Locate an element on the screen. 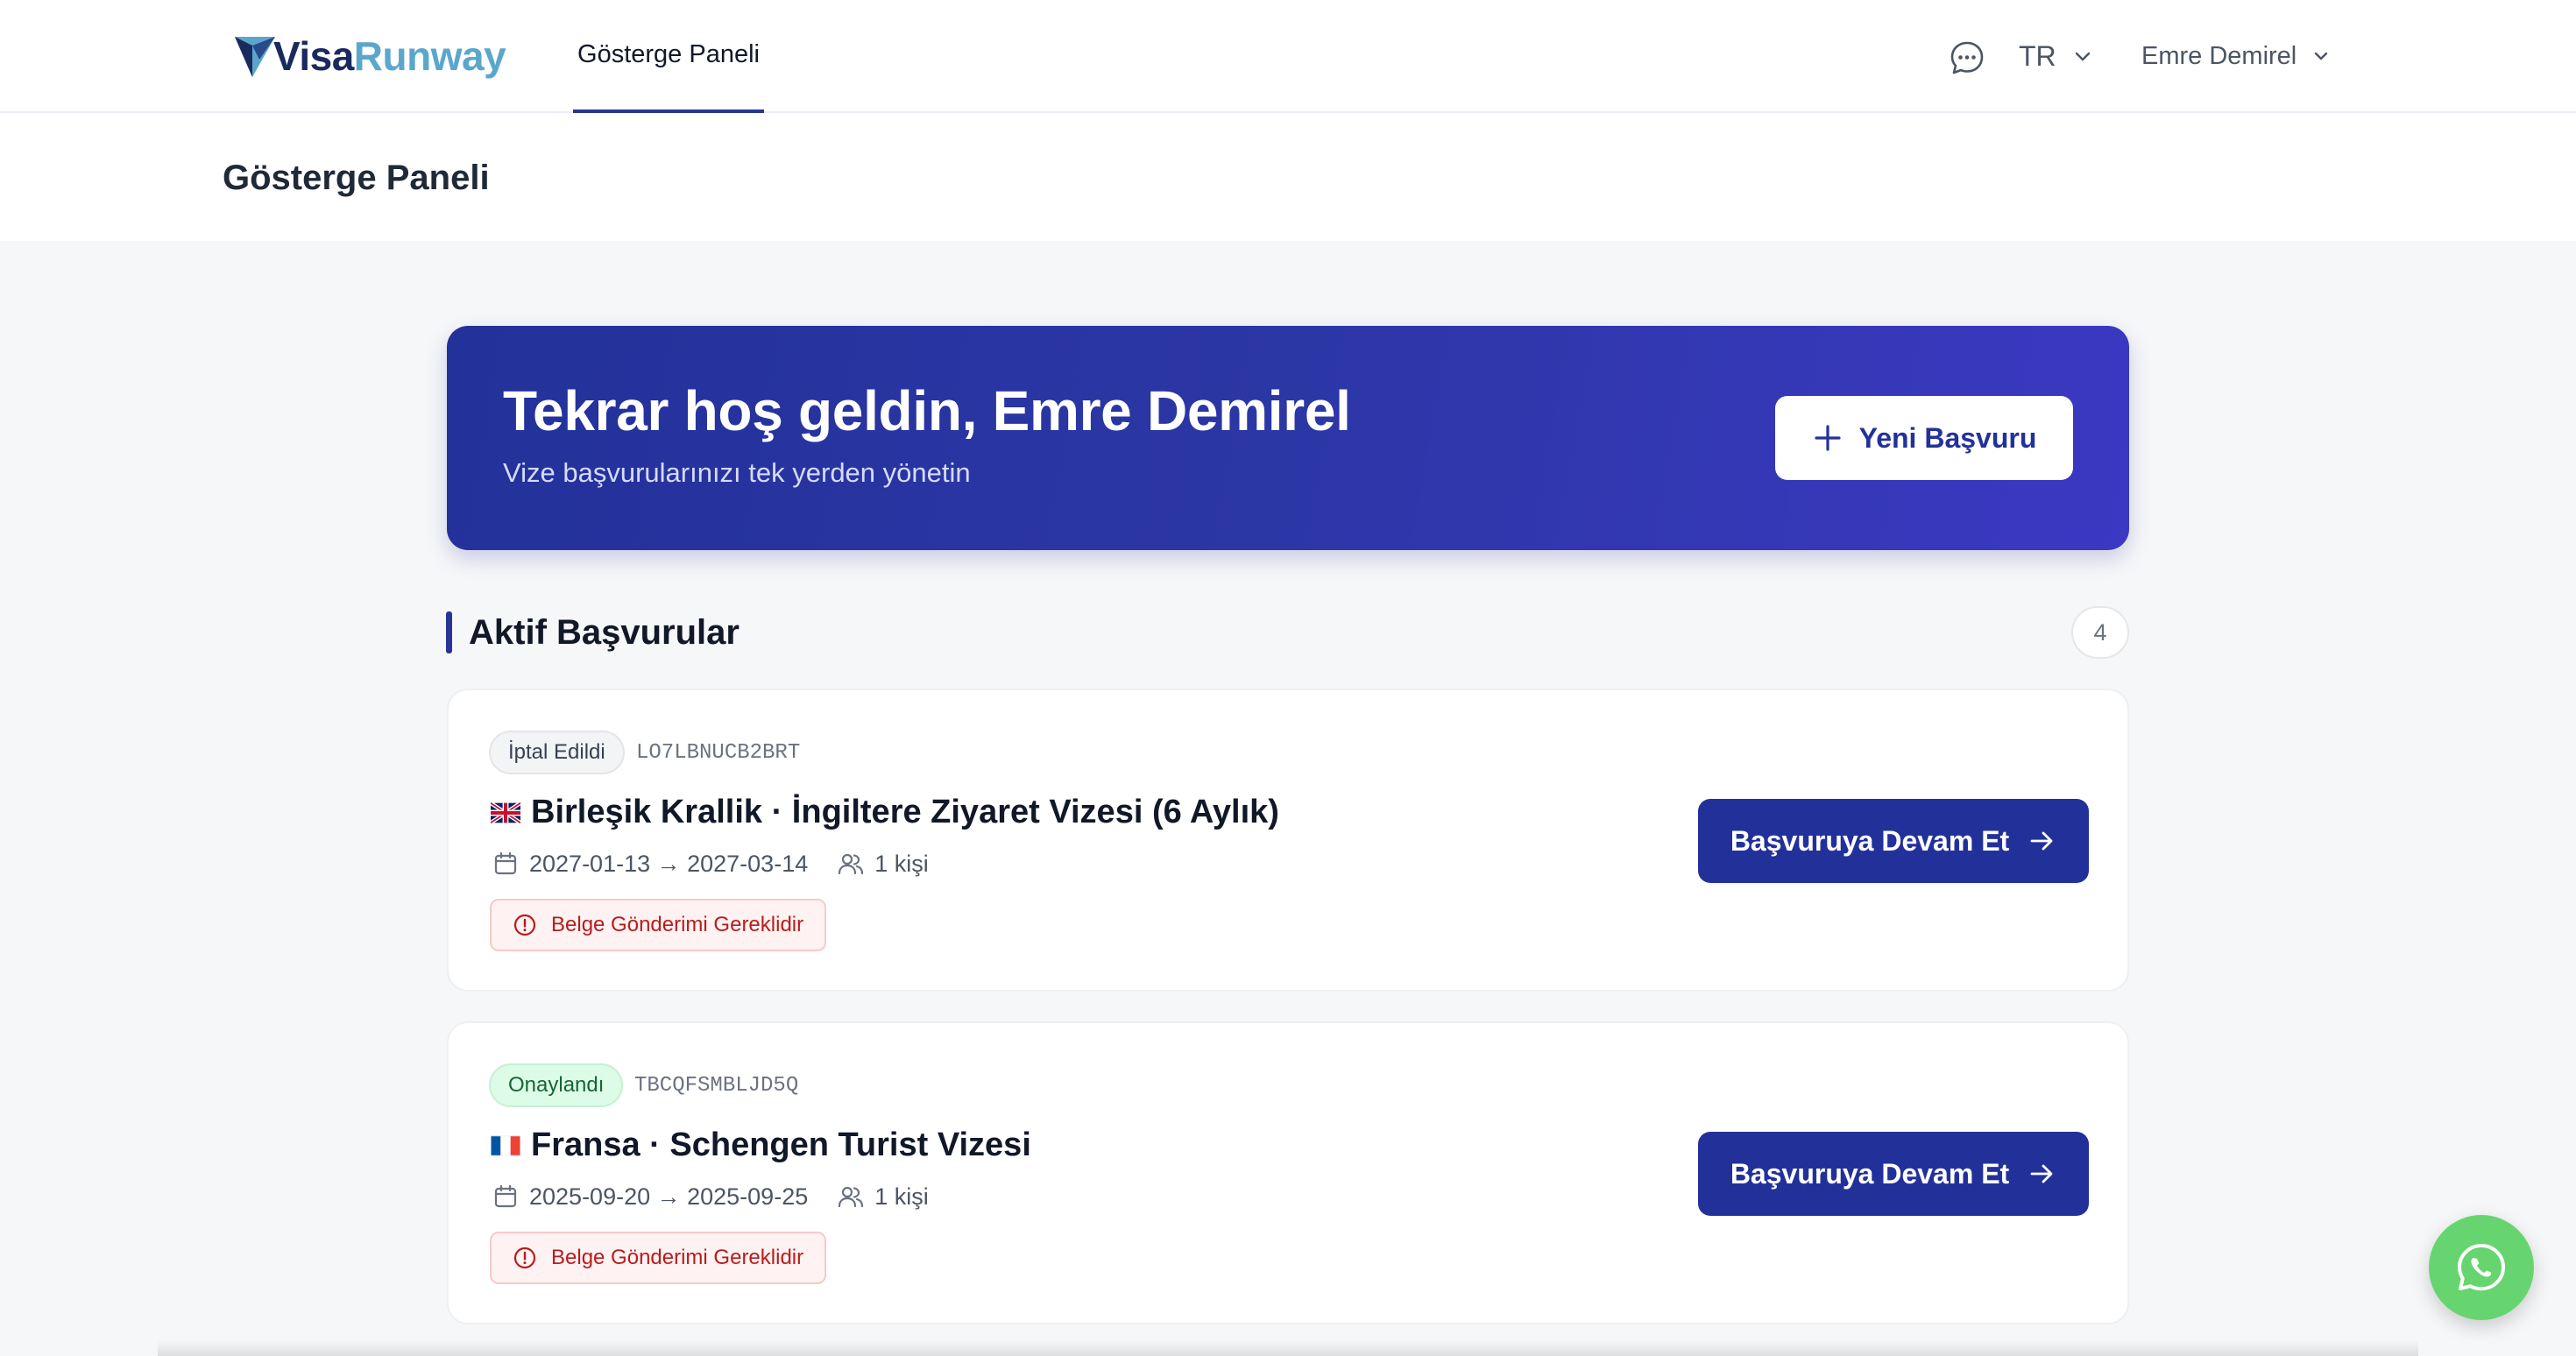 This screenshot has width=2576, height=1356. france-flag-icon is located at coordinates (505, 1145).